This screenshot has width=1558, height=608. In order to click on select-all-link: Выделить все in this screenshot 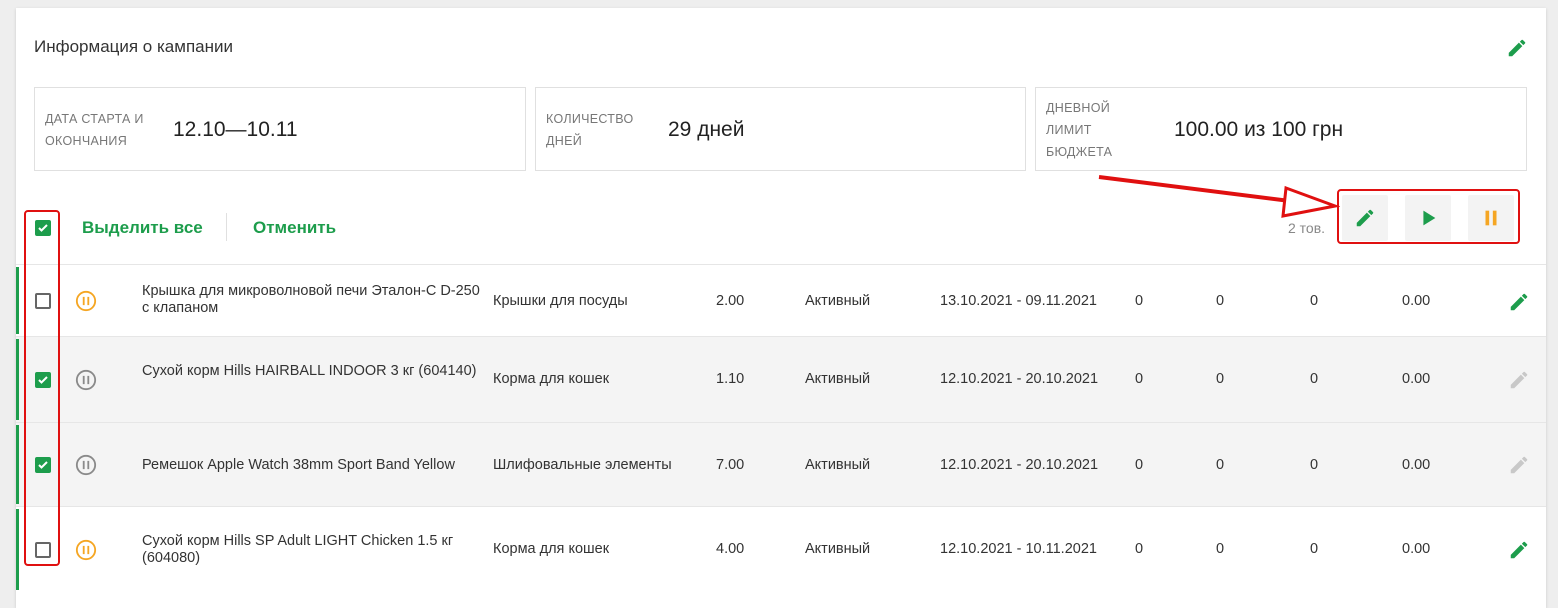, I will do `click(142, 228)`.